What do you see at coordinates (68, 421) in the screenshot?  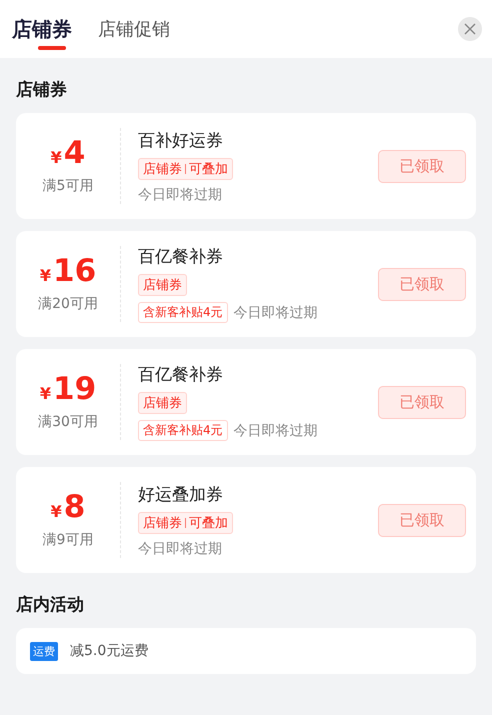 I see `coupon-condition: 满30可用` at bounding box center [68, 421].